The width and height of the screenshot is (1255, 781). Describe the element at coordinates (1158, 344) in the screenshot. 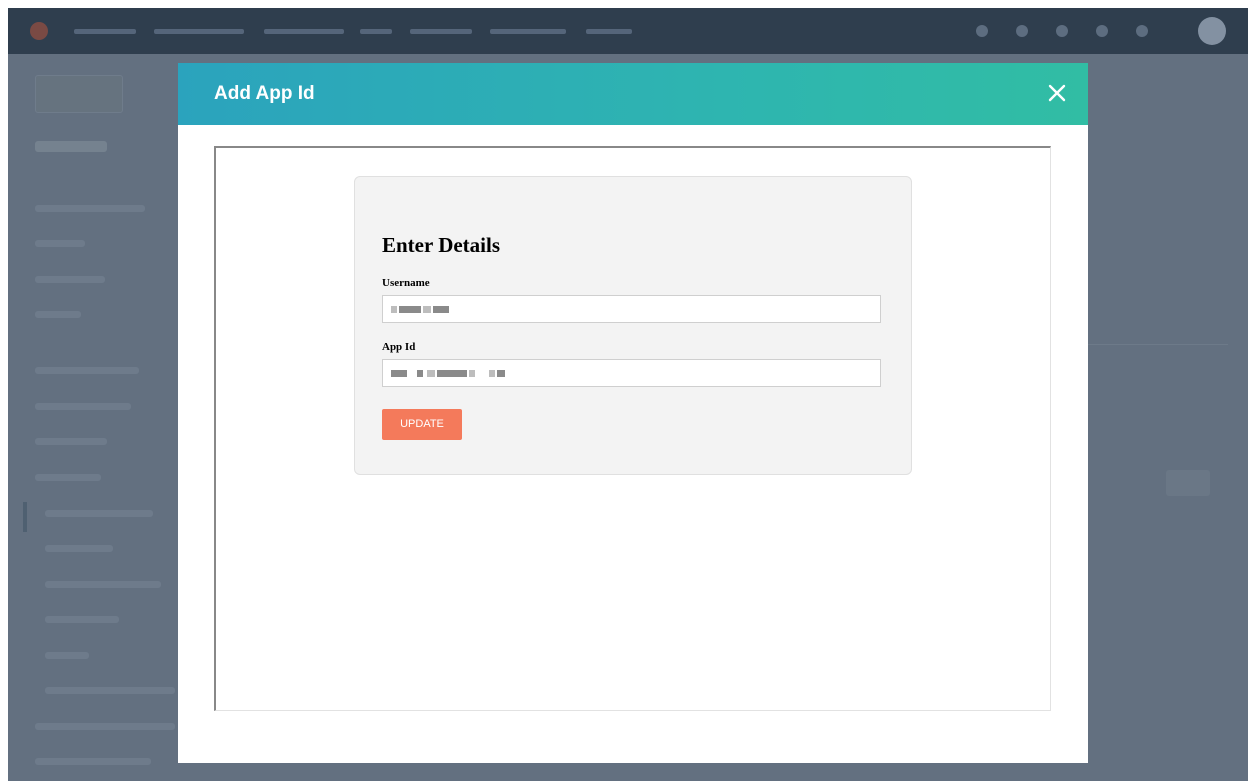

I see `divider` at that location.